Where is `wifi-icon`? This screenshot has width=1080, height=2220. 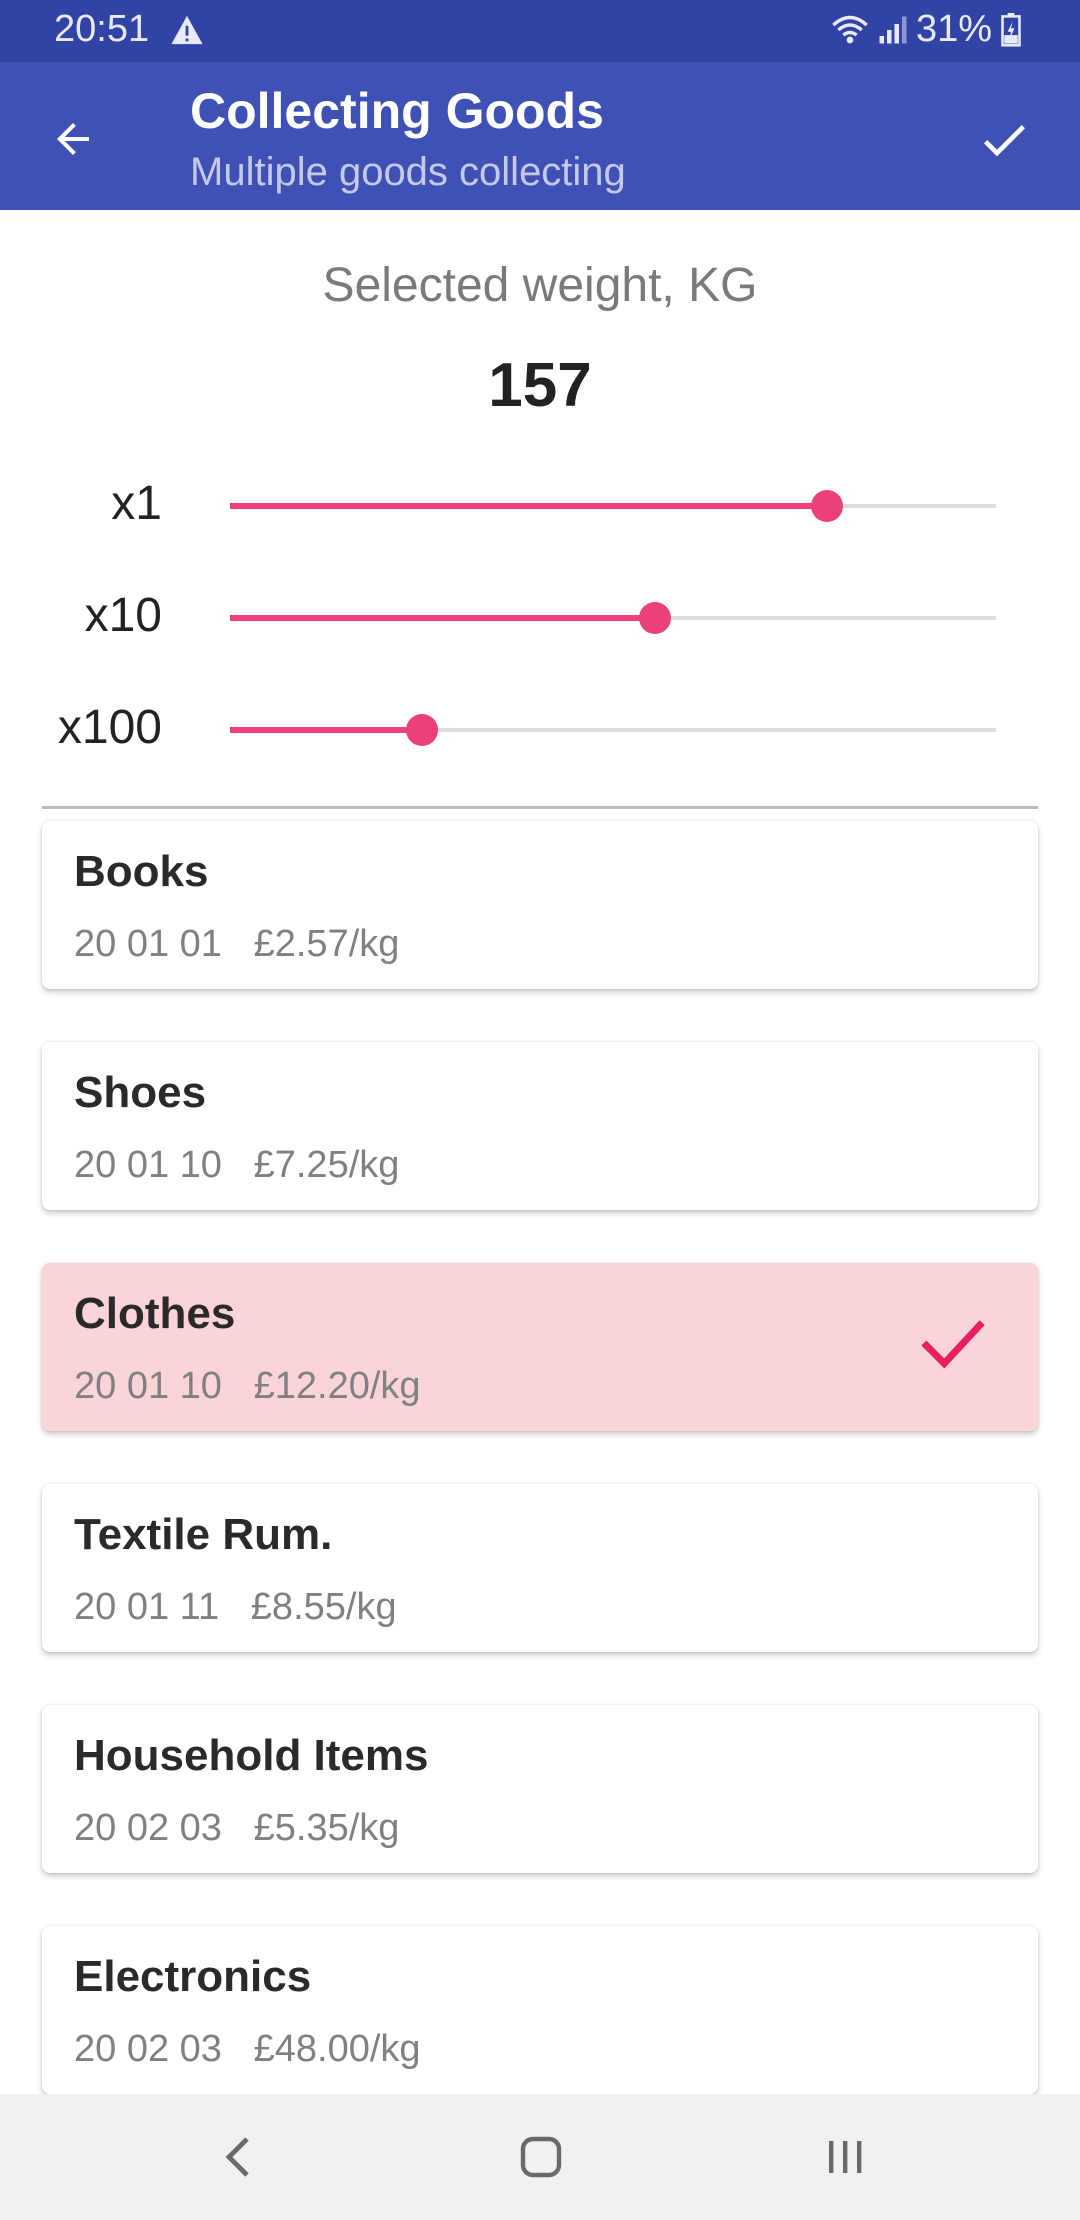 wifi-icon is located at coordinates (850, 29).